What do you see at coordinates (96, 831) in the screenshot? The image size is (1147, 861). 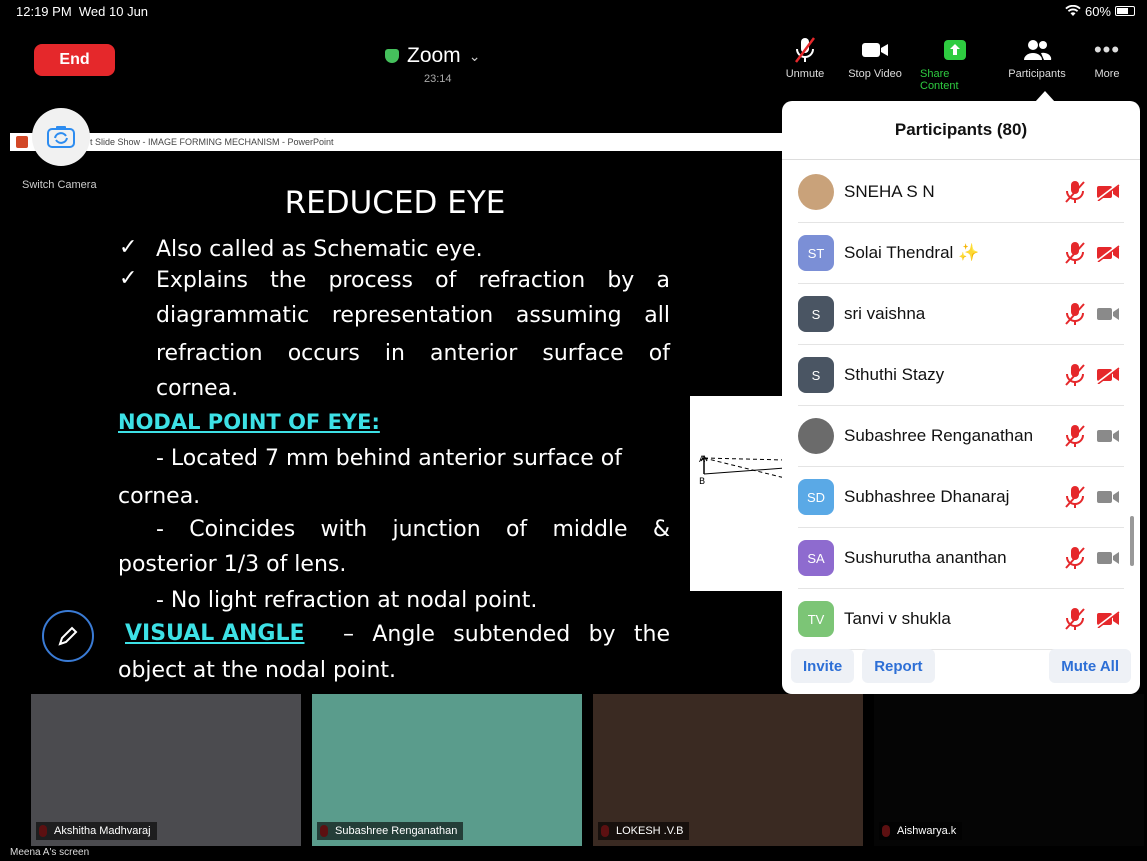 I see `video-tile-name: Akshitha Madhvaraj` at bounding box center [96, 831].